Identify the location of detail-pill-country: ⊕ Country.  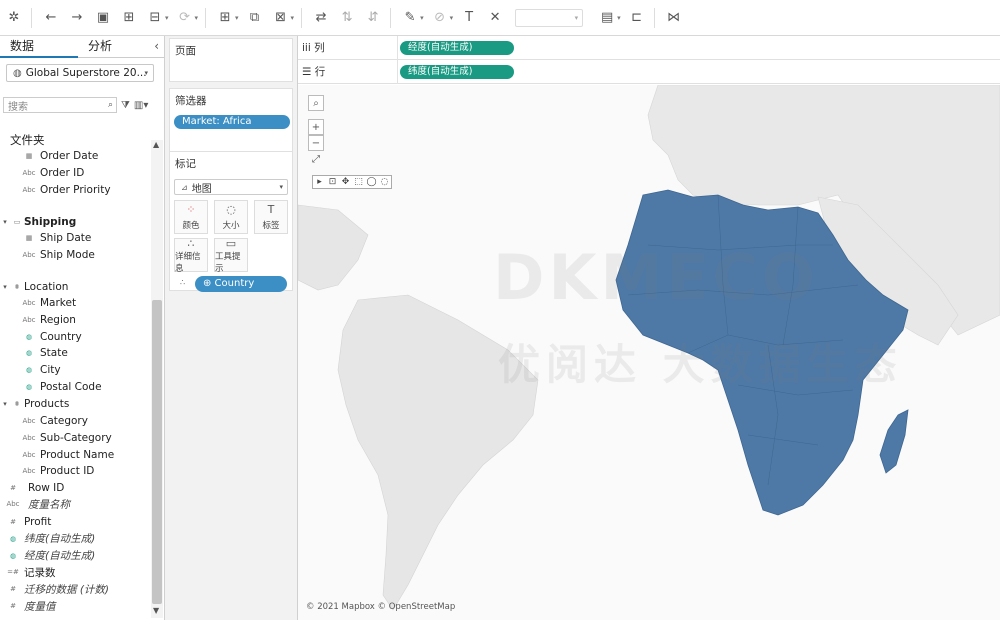
(241, 284).